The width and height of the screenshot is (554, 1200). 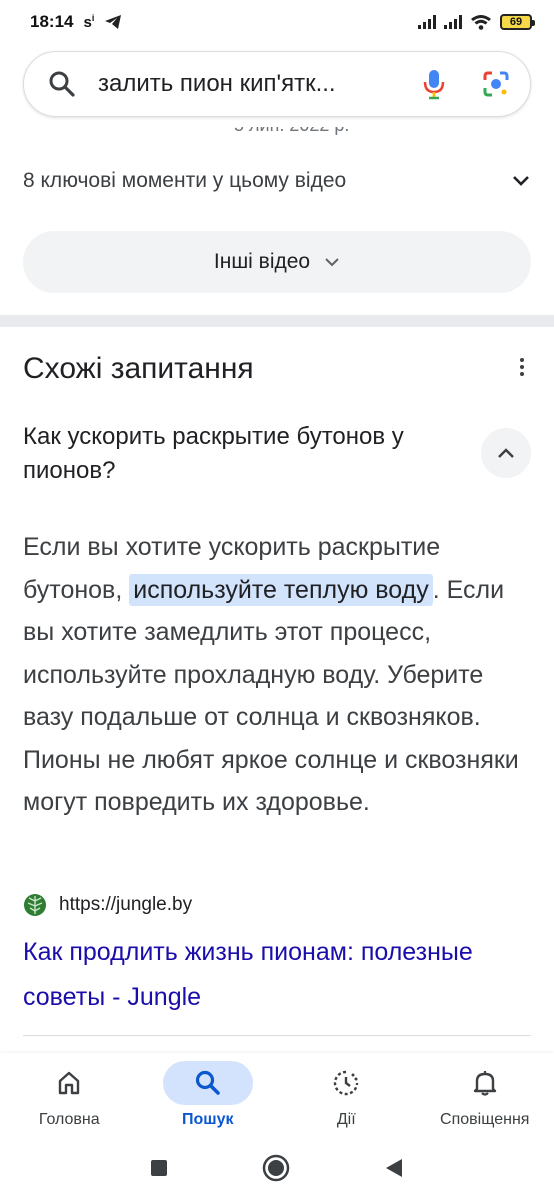 I want to click on scrolled-date: 5 лип. 2022 р., so click(x=277, y=132).